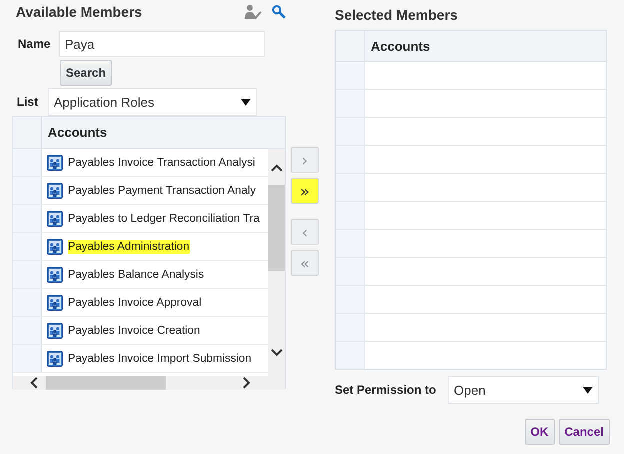 This screenshot has width=624, height=454. What do you see at coordinates (397, 15) in the screenshot?
I see `panel-title: Selected Members` at bounding box center [397, 15].